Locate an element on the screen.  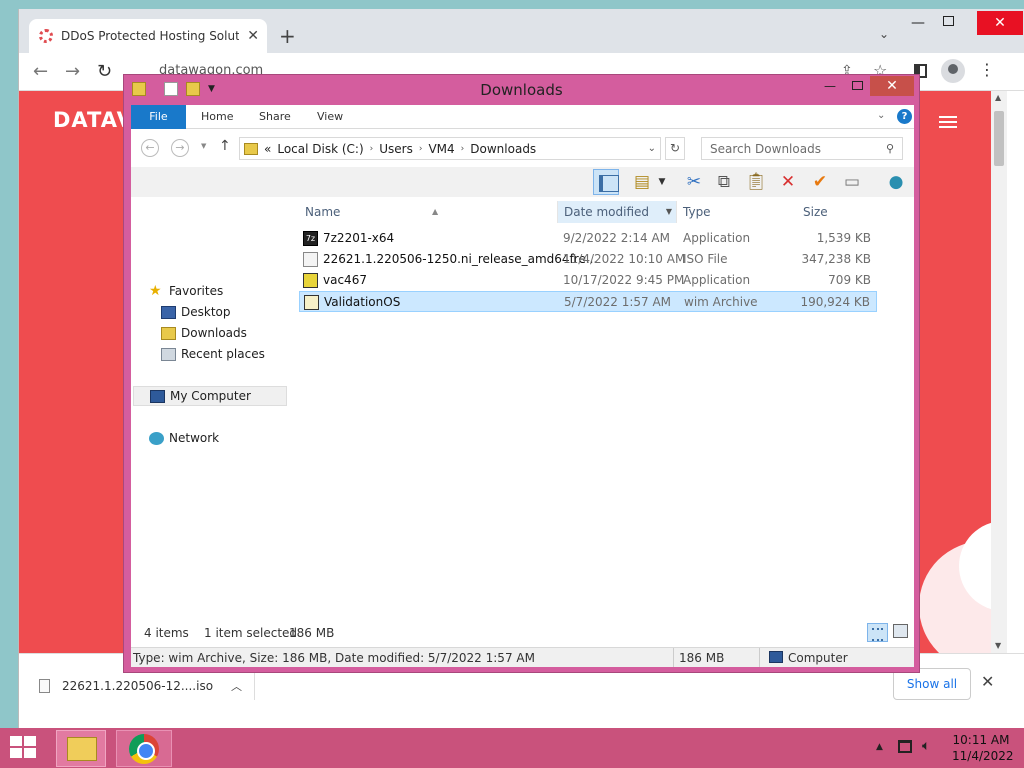
properties-icon: ▤ is located at coordinates (642, 182).